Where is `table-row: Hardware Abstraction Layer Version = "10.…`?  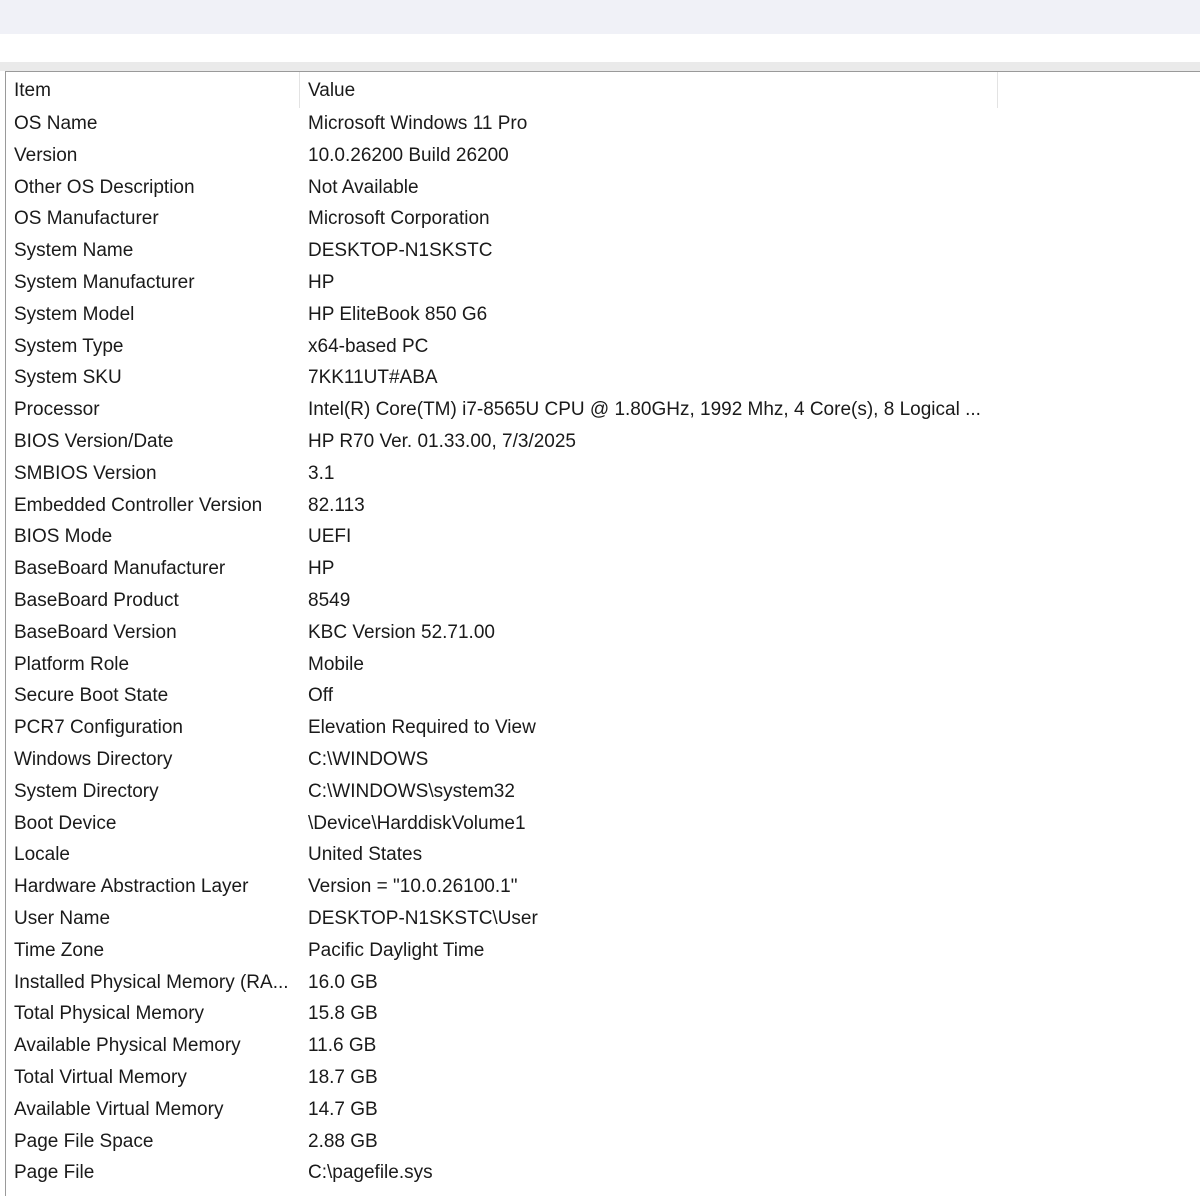
table-row: Hardware Abstraction Layer Version = "10.… is located at coordinates (603, 887).